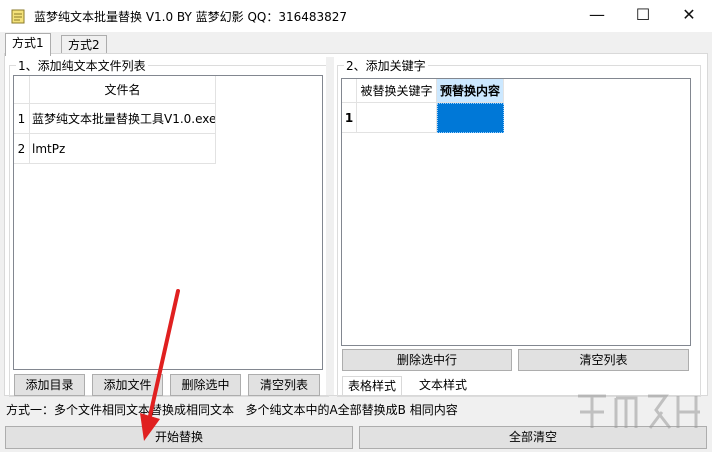 Image resolution: width=712 pixels, height=452 pixels. I want to click on subtab-text-style-label: 文本样式, so click(443, 385).